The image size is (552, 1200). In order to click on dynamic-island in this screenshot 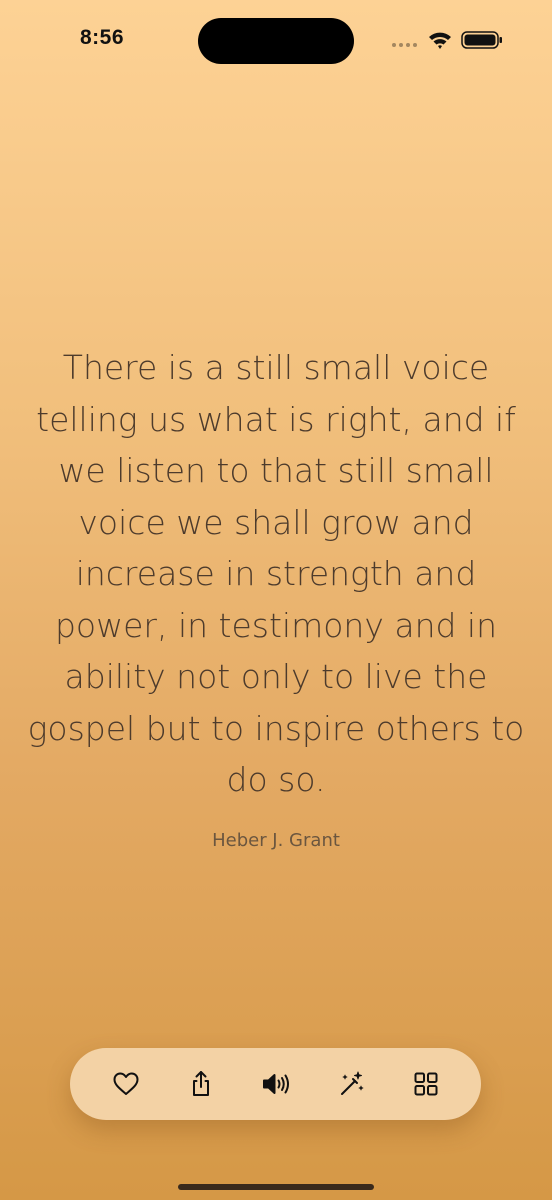, I will do `click(276, 41)`.